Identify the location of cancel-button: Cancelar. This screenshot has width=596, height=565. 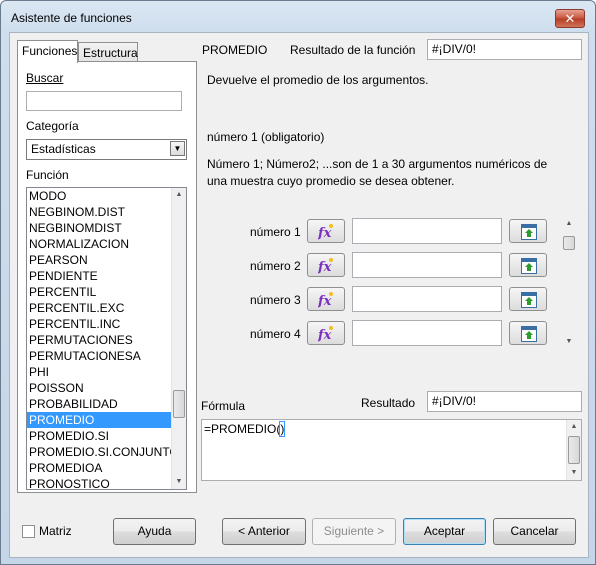
(534, 531).